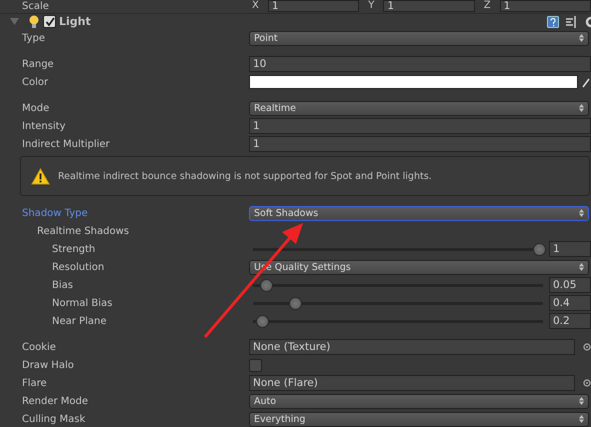  I want to click on dropdown: Realtime, so click(419, 108).